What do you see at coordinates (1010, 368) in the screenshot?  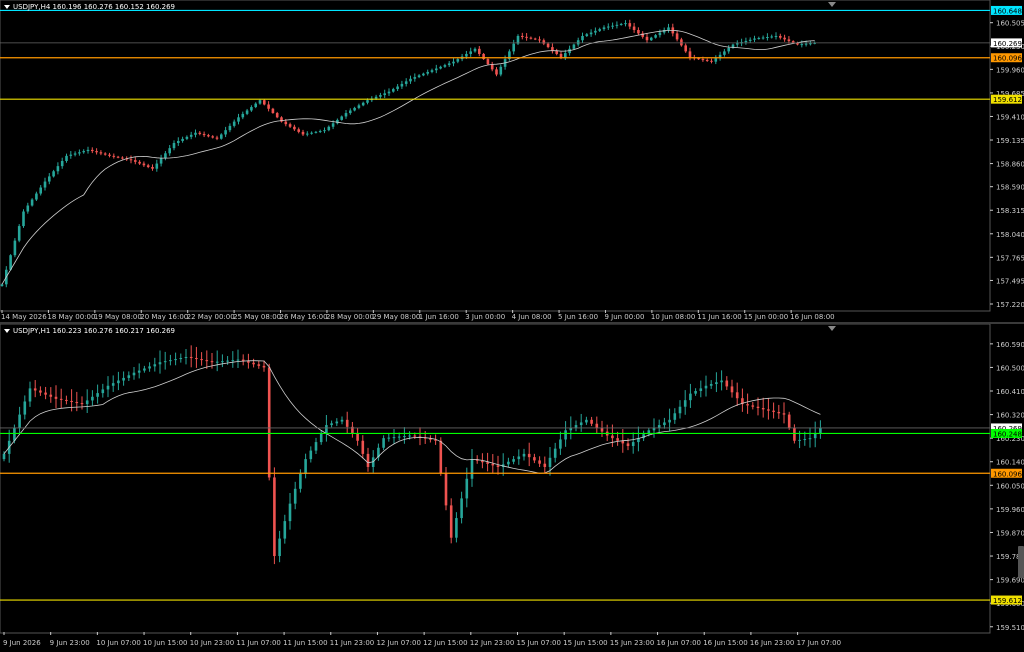 I see `price-tick-label: 160.500` at bounding box center [1010, 368].